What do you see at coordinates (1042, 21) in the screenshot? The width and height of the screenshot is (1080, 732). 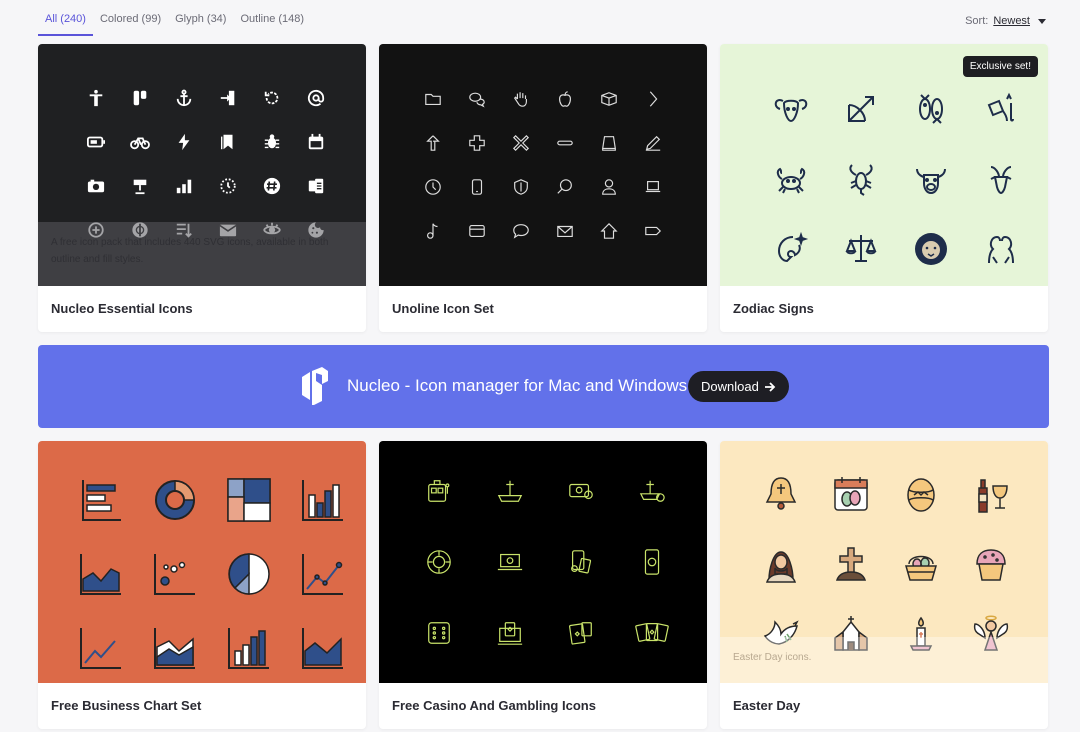 I see `chevron-down-icon` at bounding box center [1042, 21].